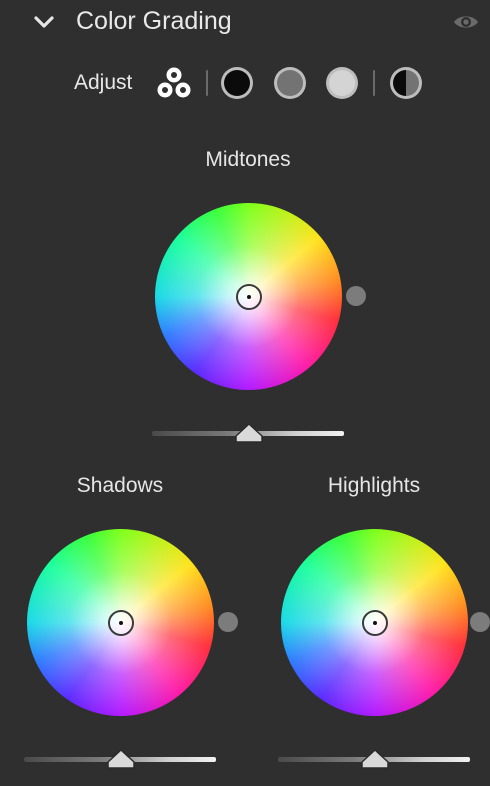 Image resolution: width=490 pixels, height=786 pixels. I want to click on midtones-color-wheel, so click(248, 296).